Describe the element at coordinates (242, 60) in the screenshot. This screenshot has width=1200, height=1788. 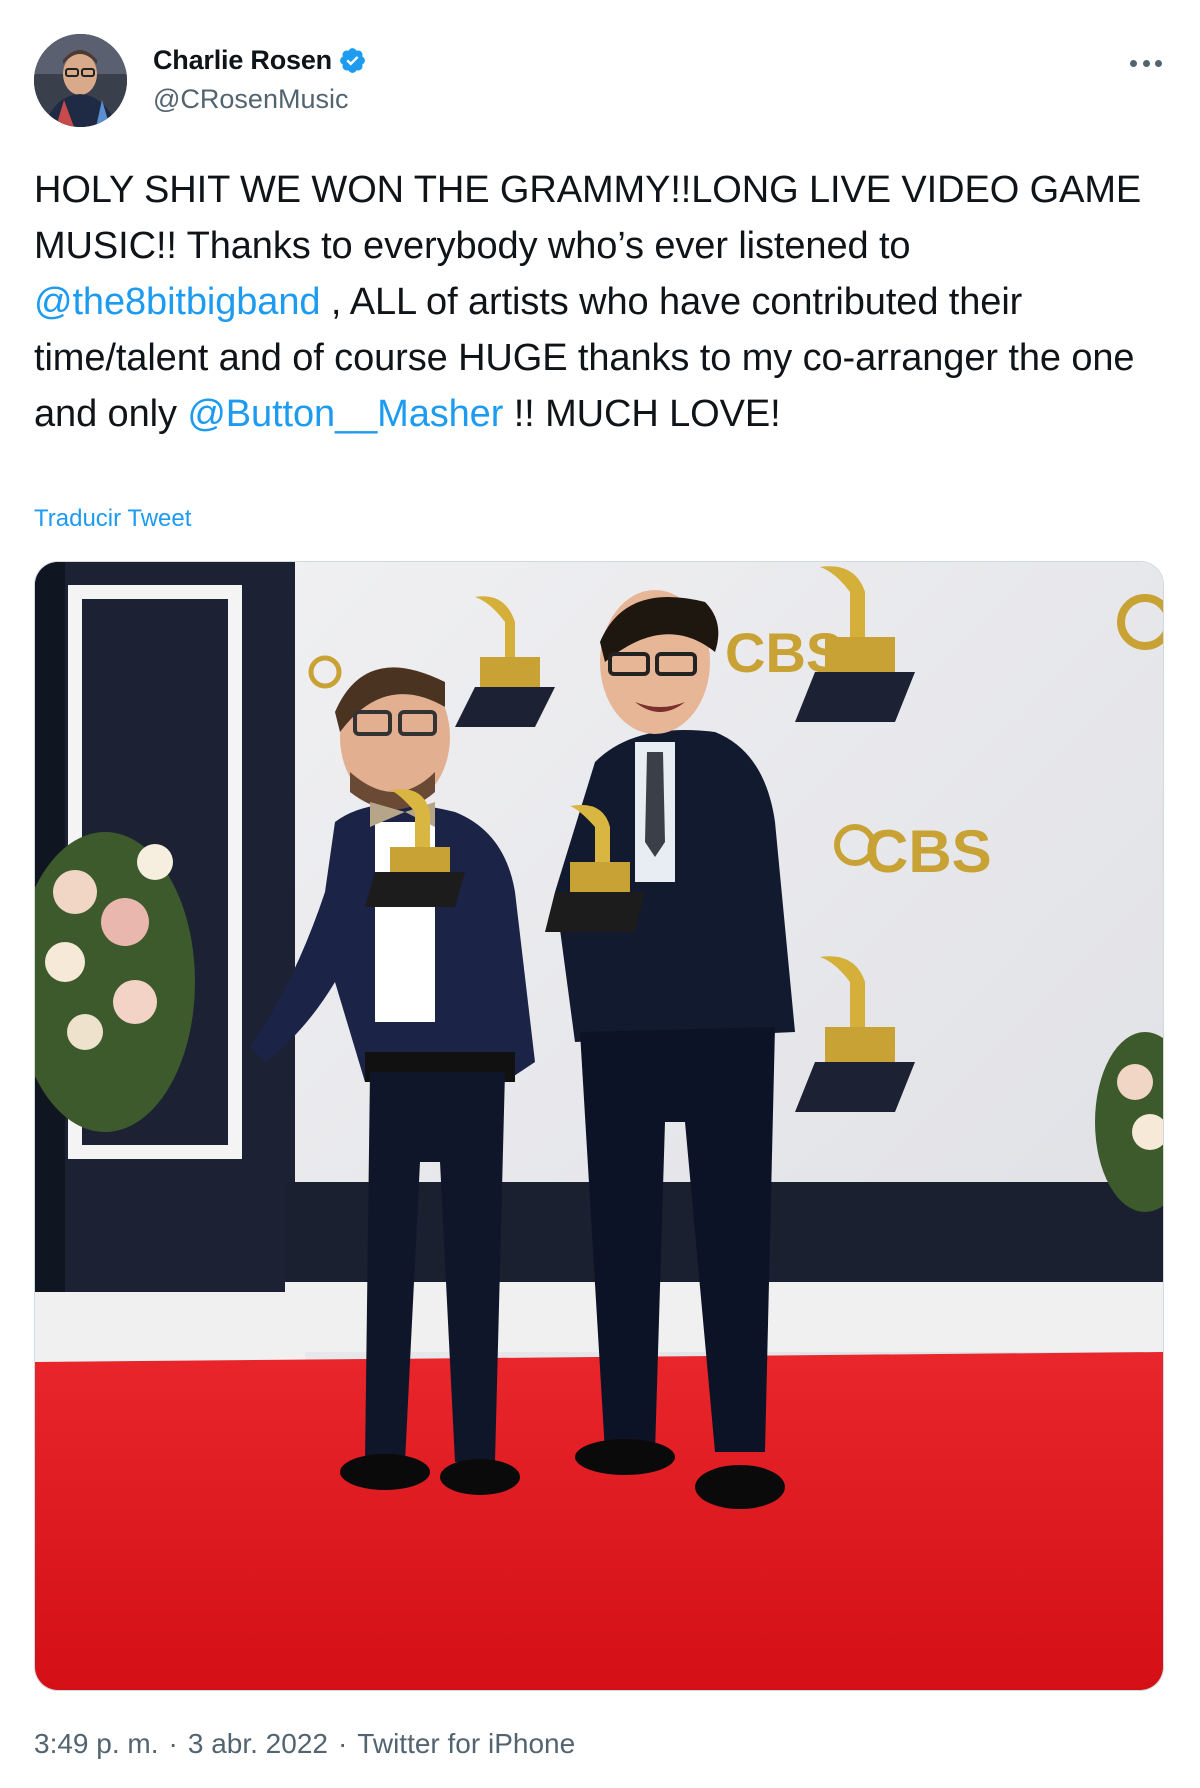
I see `author-name: Charlie Rosen` at that location.